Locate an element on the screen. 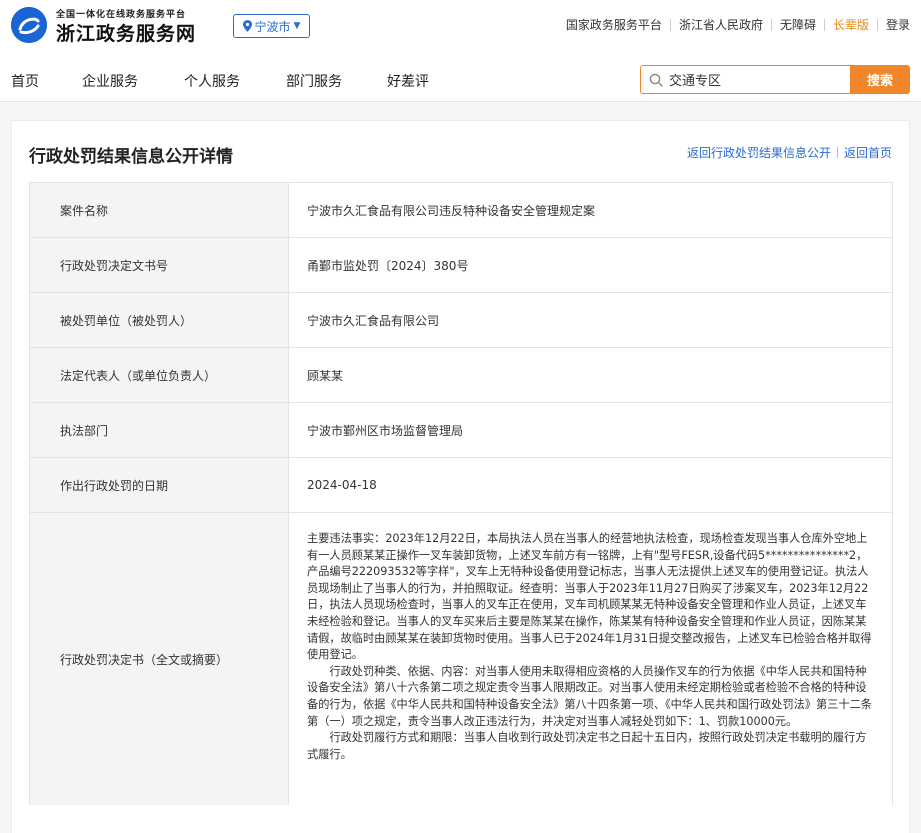  row-value-penalized-party: 宁波市久汇食品有限公司 is located at coordinates (373, 320).